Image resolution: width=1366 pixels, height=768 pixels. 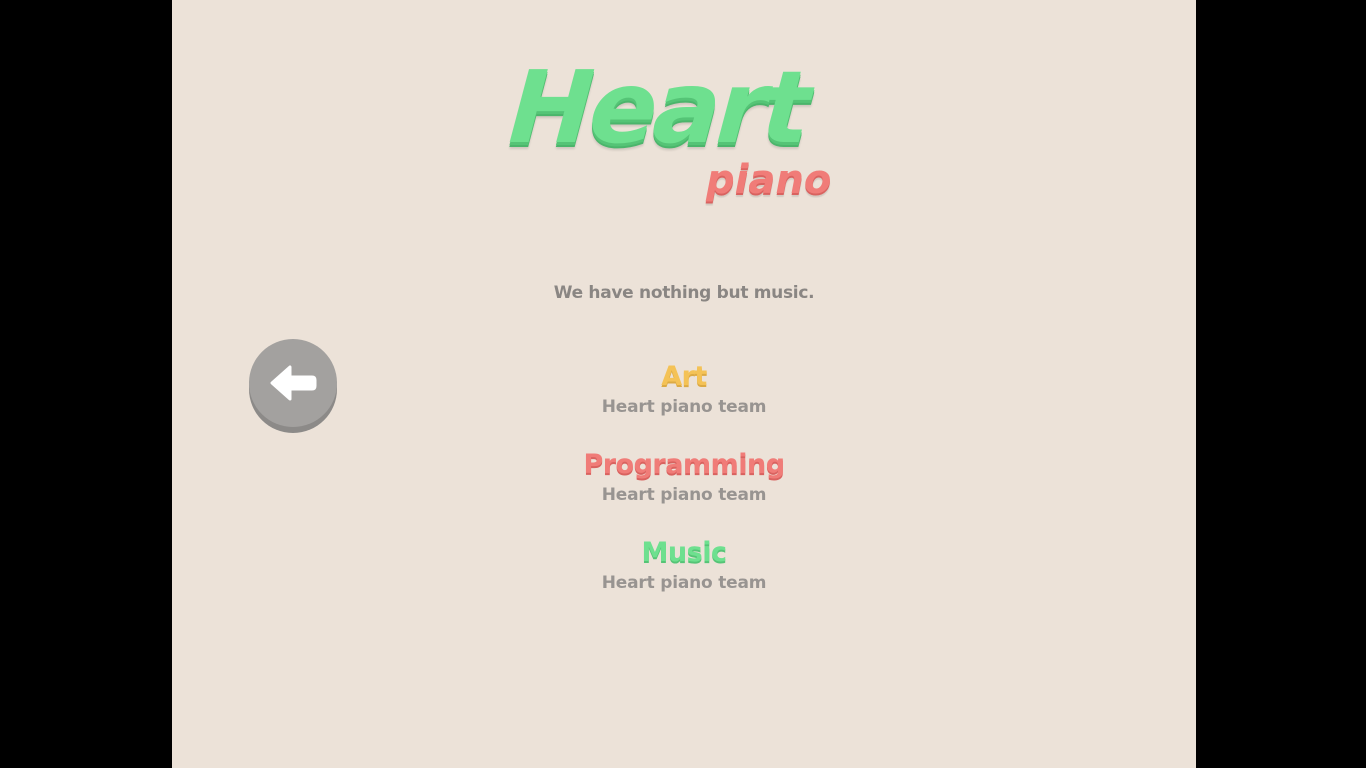 I want to click on credit-item-programming: Programming Heart piano team, so click(x=684, y=476).